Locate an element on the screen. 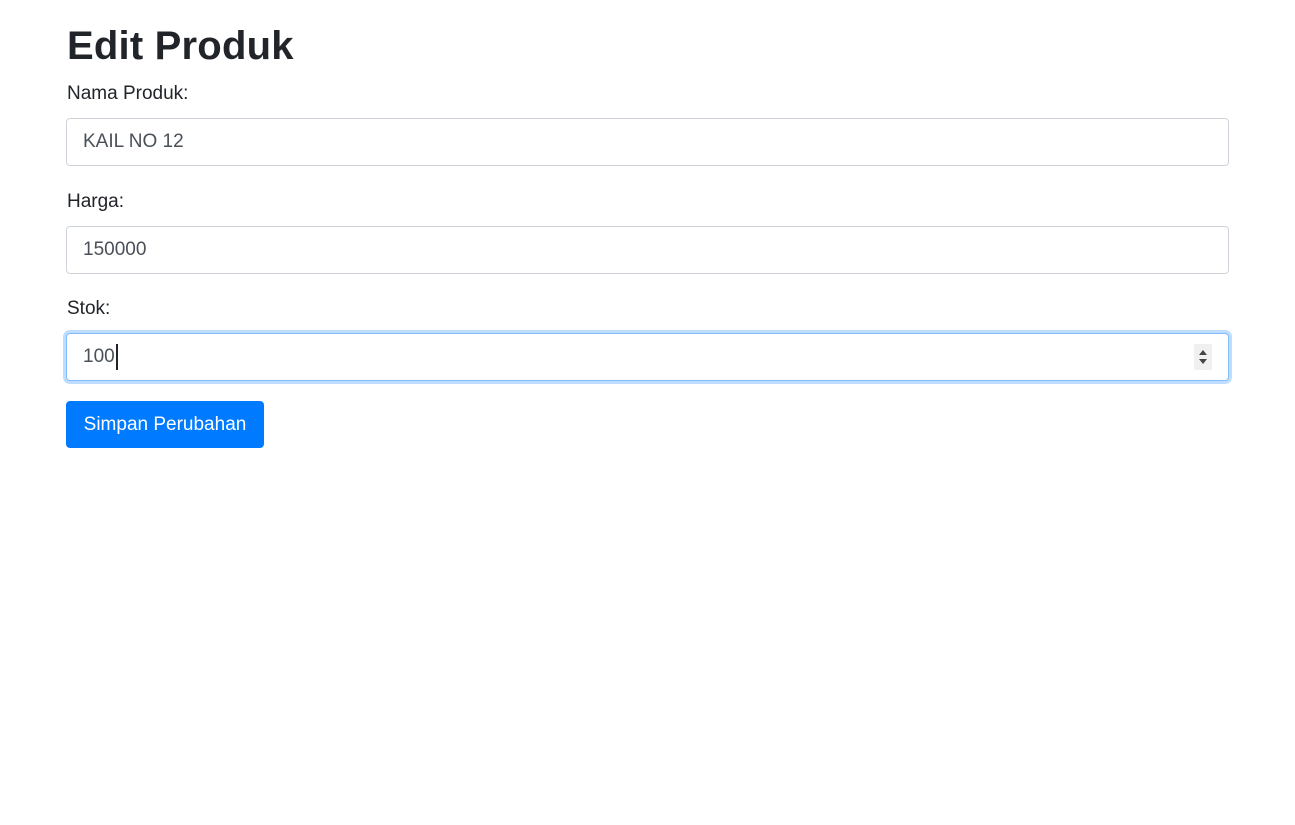 This screenshot has height=825, width=1295. harga-input: 150000 is located at coordinates (647, 250).